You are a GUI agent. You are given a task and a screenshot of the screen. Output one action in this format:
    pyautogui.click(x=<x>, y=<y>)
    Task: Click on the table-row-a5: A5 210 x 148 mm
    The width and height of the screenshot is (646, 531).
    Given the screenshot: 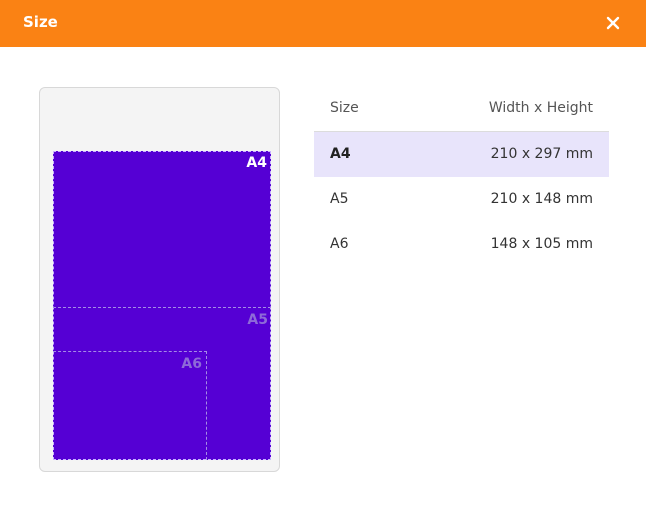 What is the action you would take?
    pyautogui.click(x=461, y=199)
    